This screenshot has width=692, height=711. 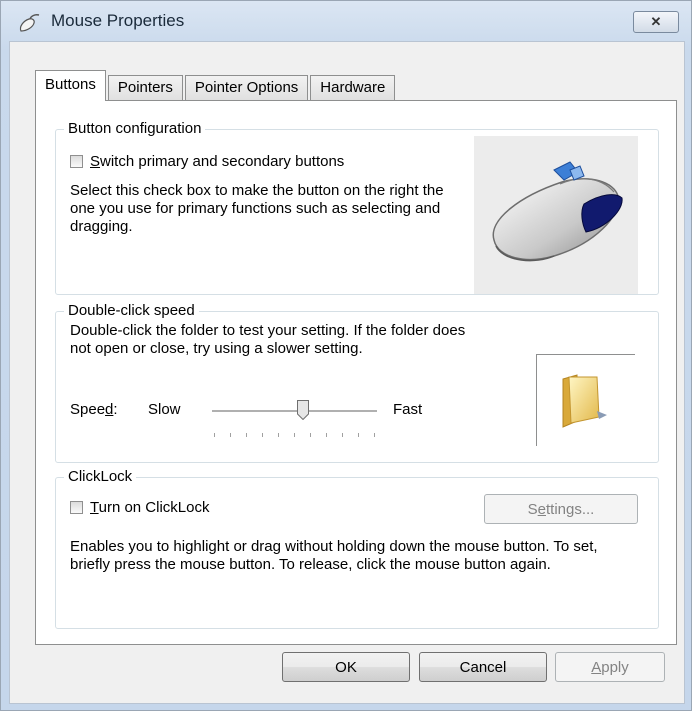 What do you see at coordinates (346, 667) in the screenshot?
I see `ok-button: OK` at bounding box center [346, 667].